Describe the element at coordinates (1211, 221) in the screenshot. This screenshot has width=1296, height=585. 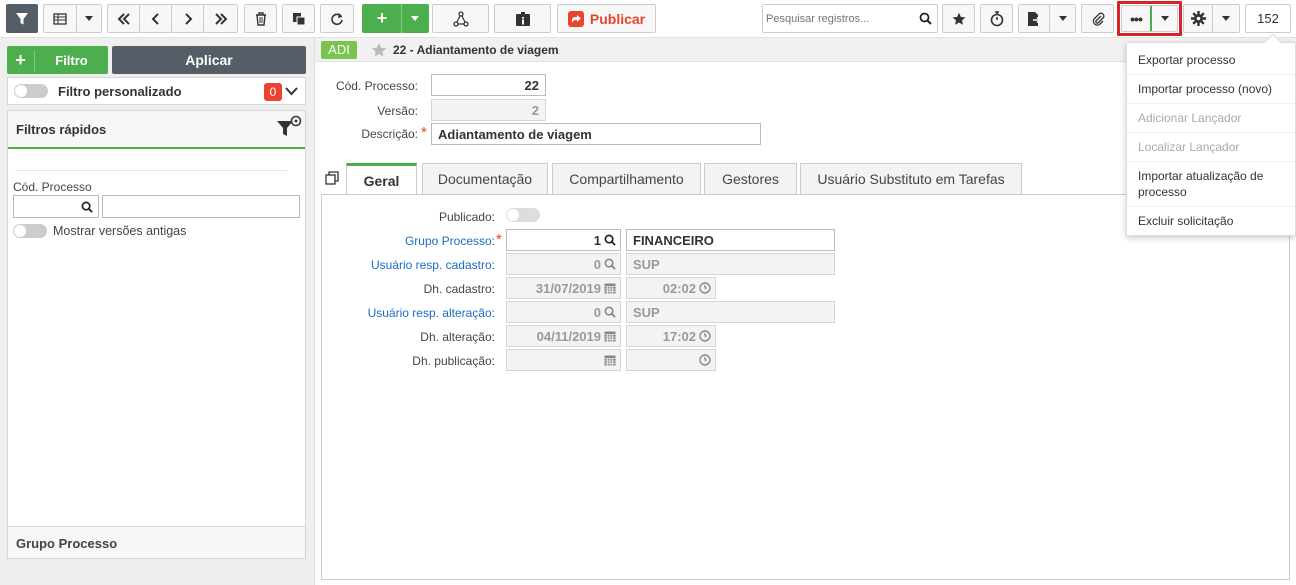
I see `menu-item-delete-request: Excluir solicitação` at that location.